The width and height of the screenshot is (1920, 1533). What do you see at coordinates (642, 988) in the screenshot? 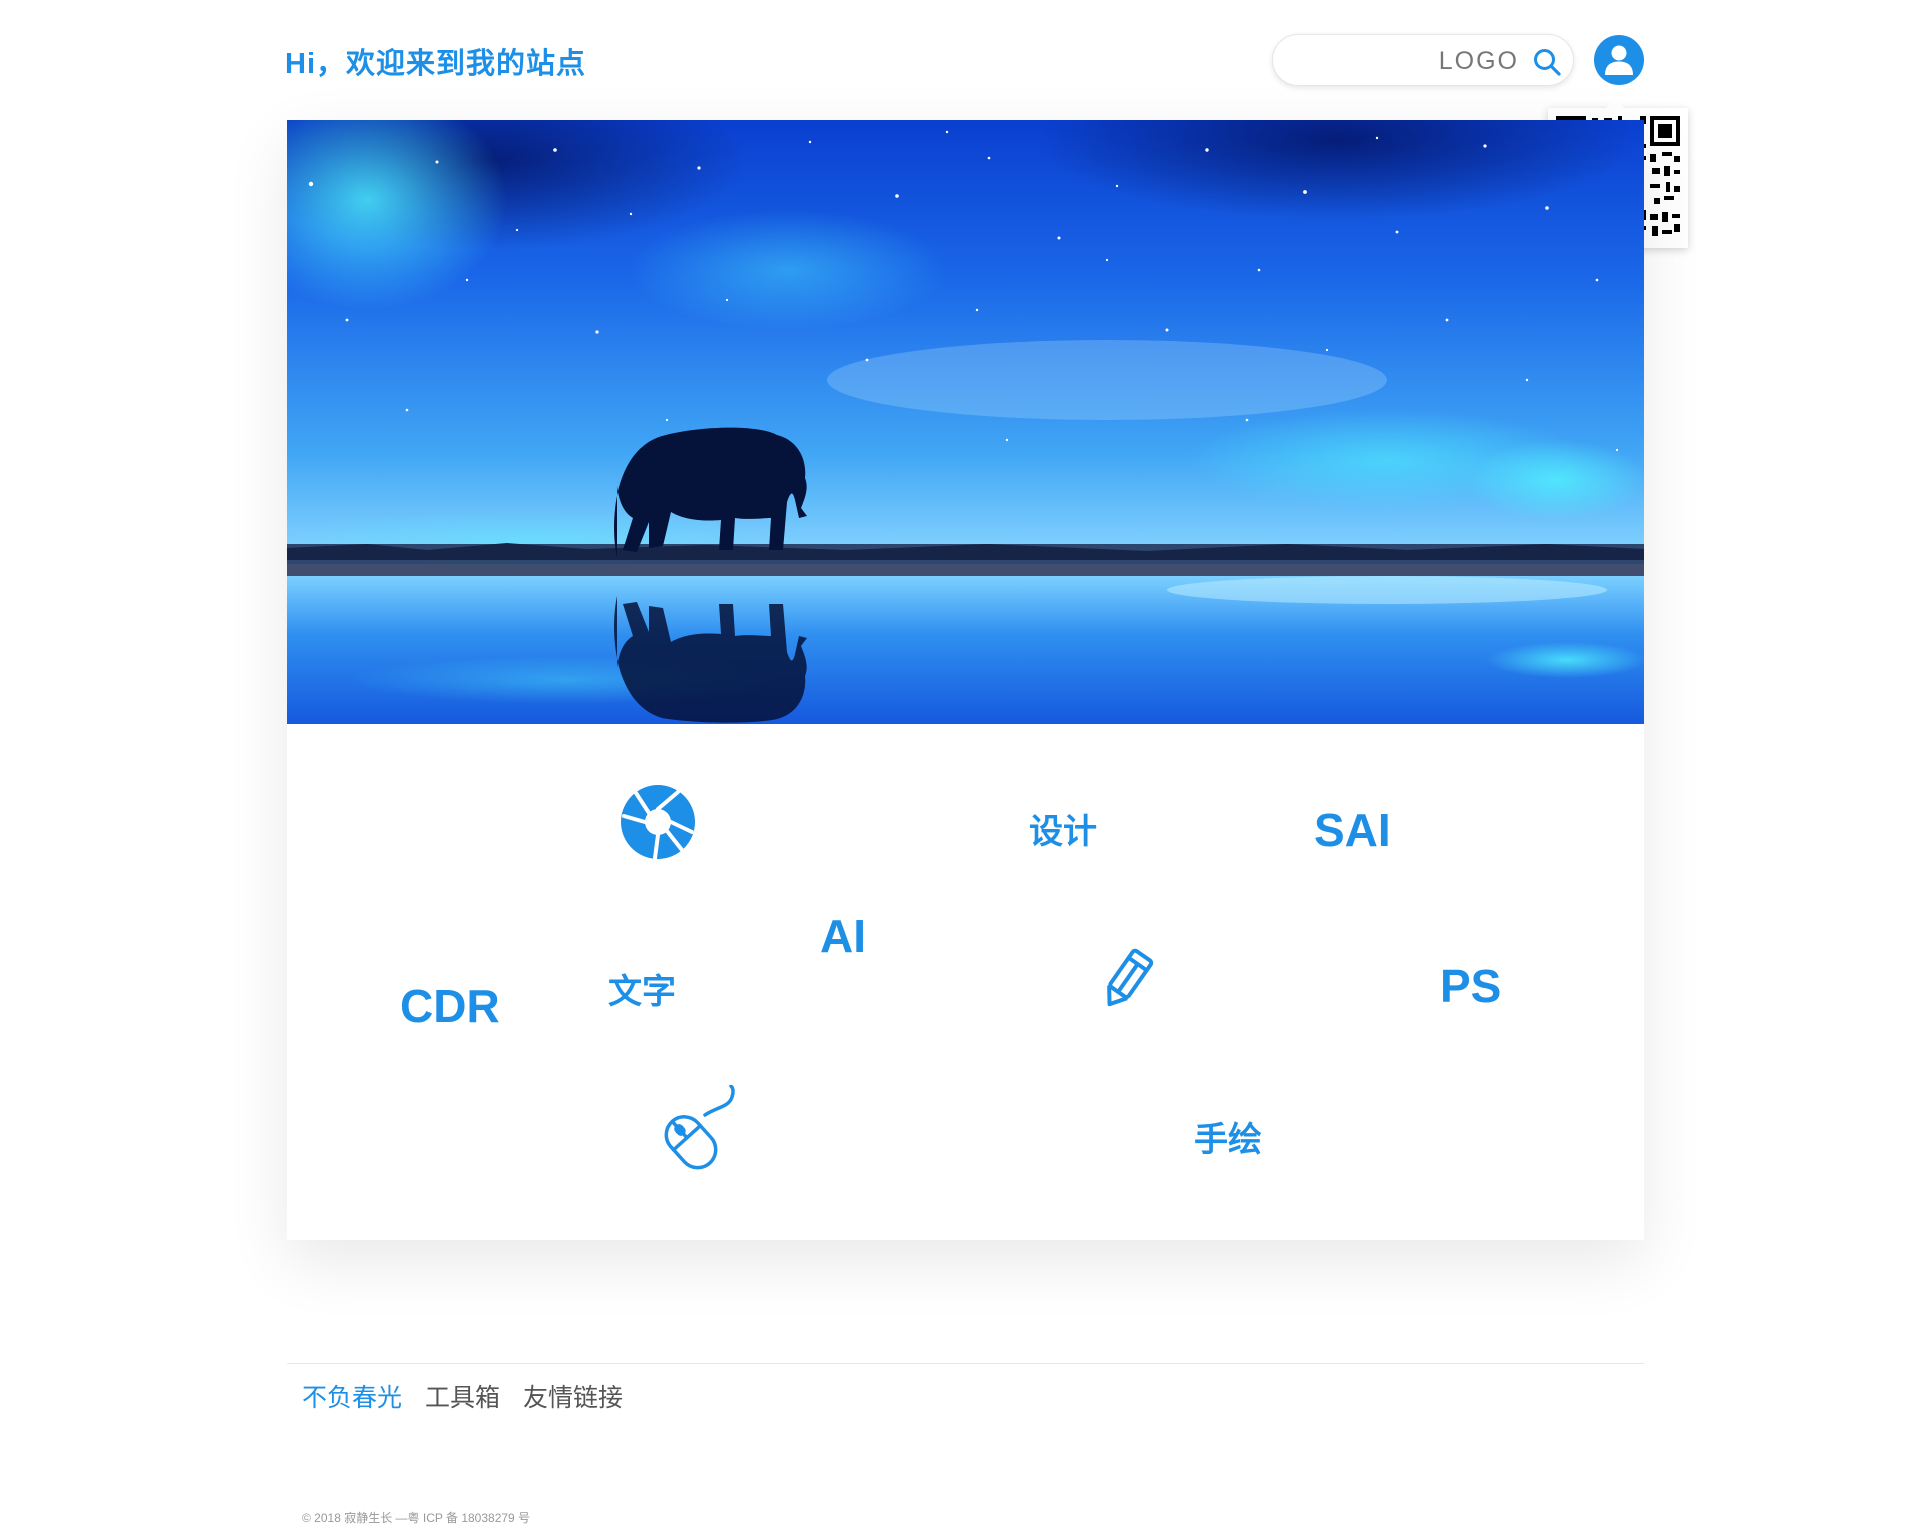
I see `tag-text: 文字` at bounding box center [642, 988].